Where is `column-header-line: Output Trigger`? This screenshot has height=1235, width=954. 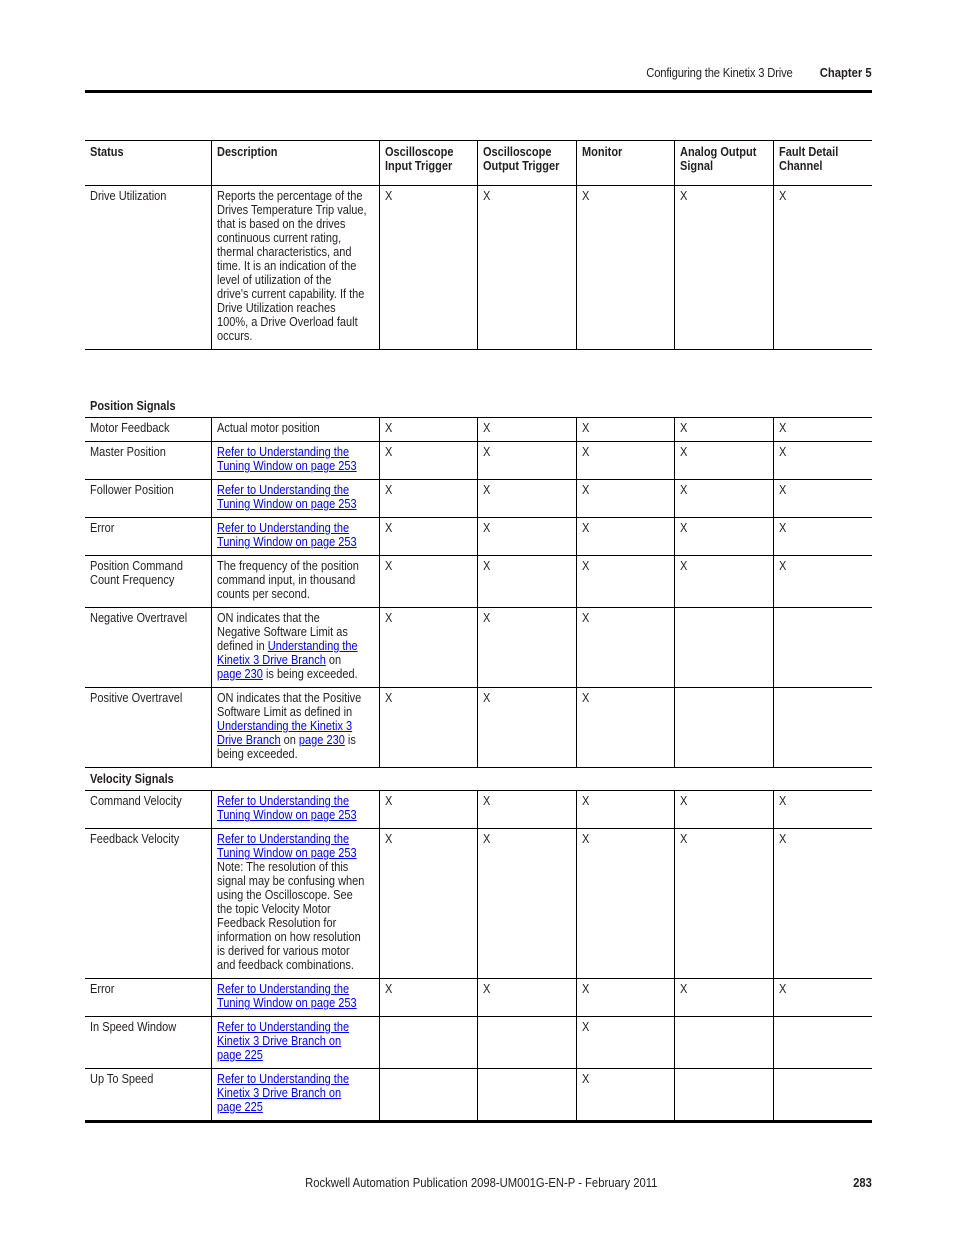
column-header-line: Output Trigger is located at coordinates (520, 166).